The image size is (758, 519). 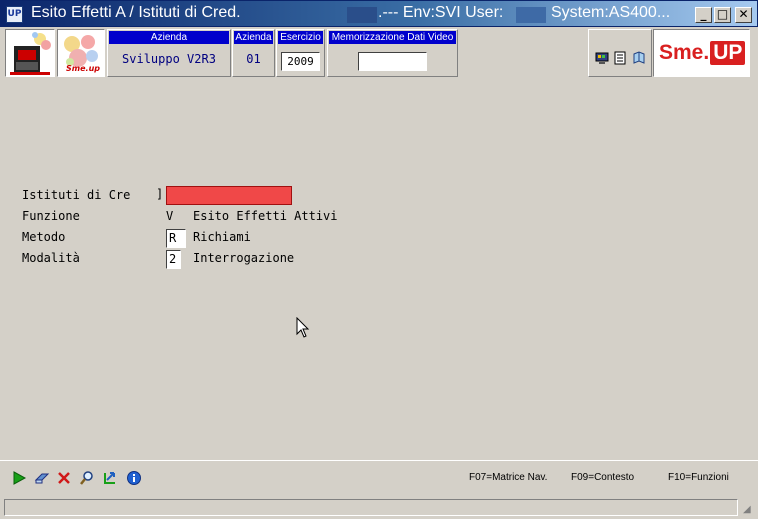 I want to click on azienda-group: Azienda Sviluppo V2R3, so click(x=169, y=53).